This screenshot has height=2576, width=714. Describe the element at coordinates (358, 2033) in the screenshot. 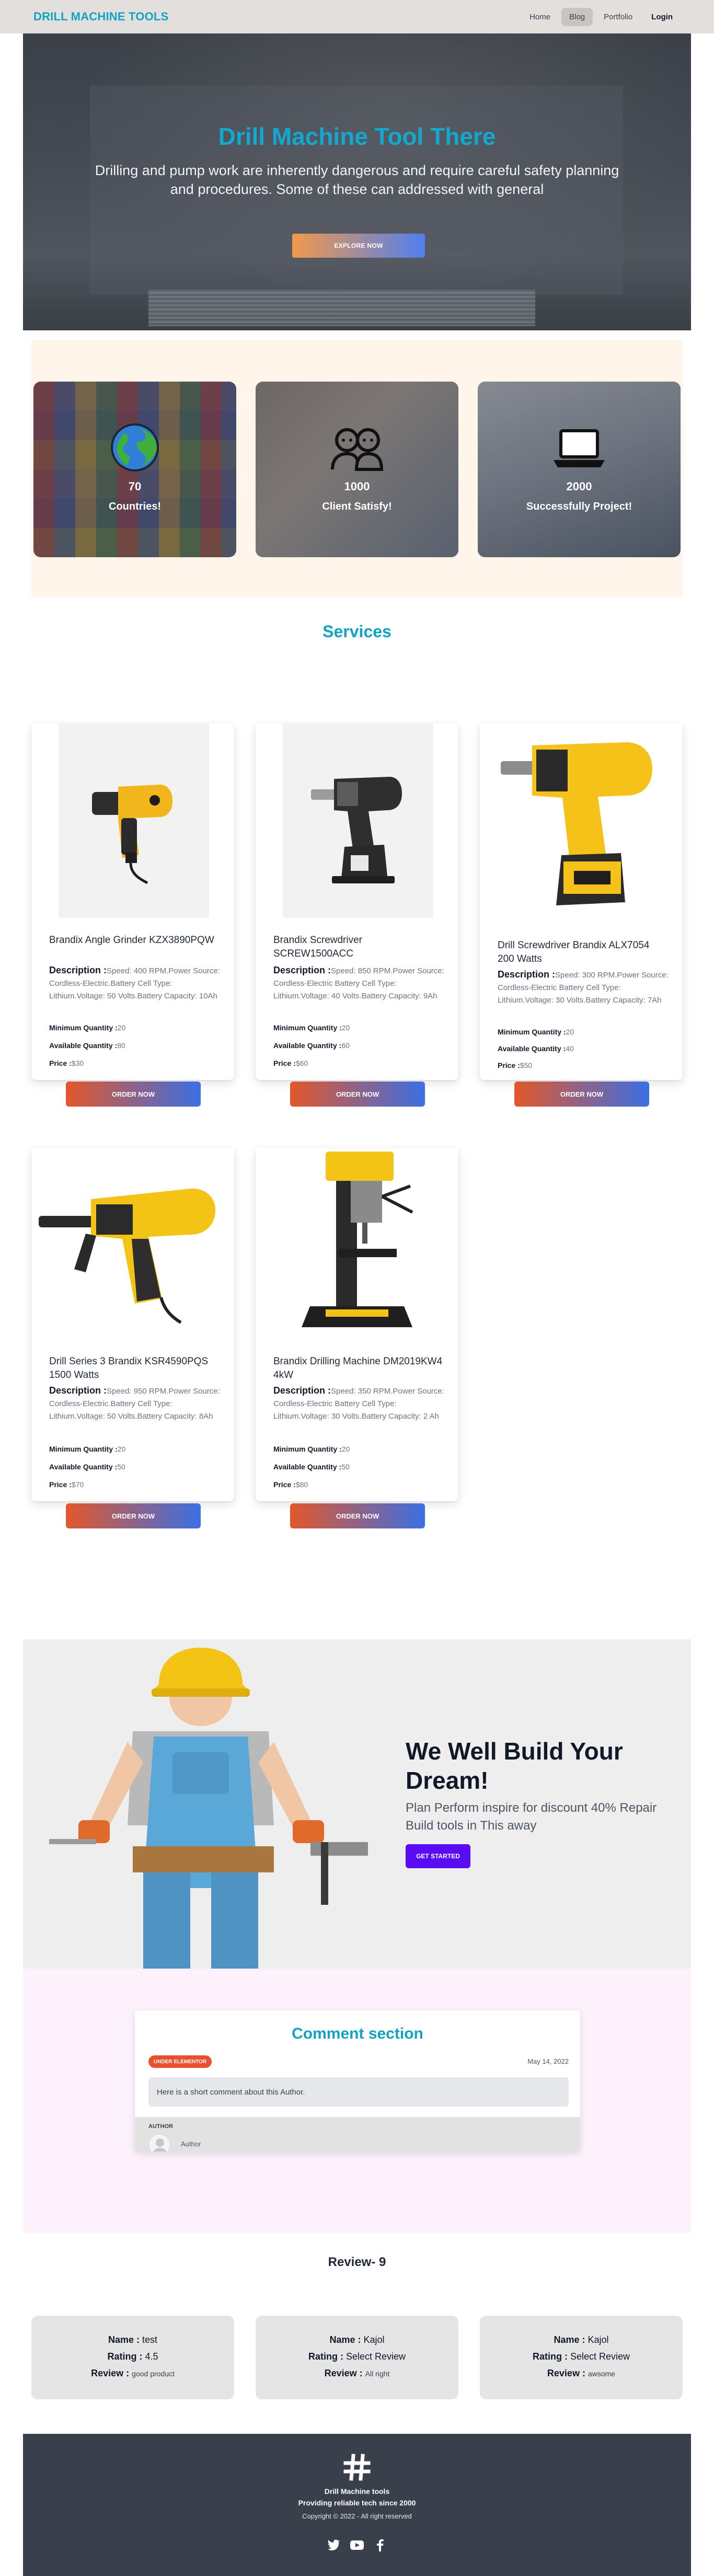

I see `comment-section-title: Comment section` at that location.